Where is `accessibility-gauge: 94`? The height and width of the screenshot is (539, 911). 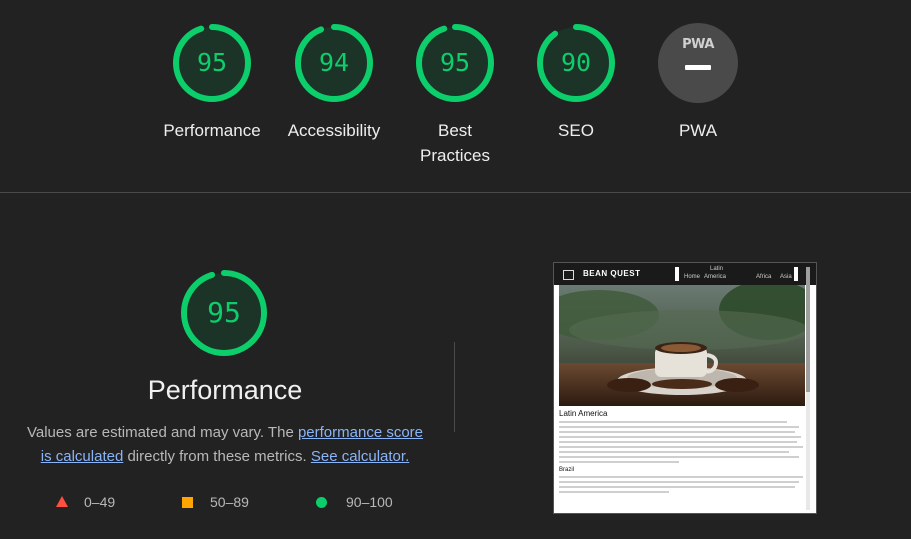 accessibility-gauge: 94 is located at coordinates (334, 63).